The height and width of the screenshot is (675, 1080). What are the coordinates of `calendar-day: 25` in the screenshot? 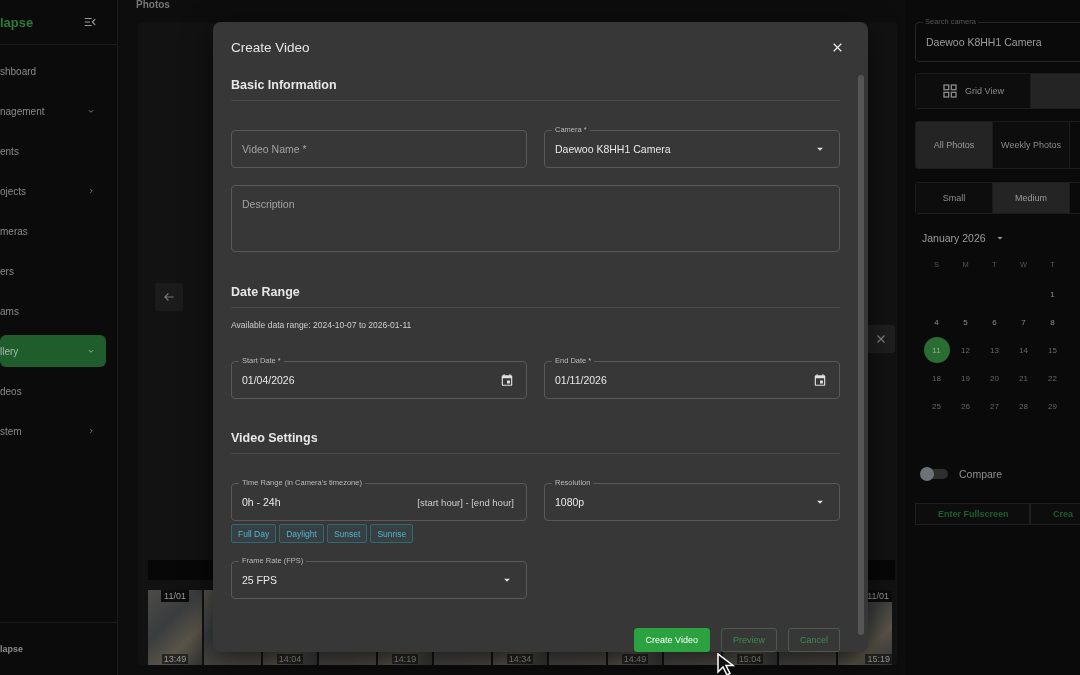 It's located at (936, 406).